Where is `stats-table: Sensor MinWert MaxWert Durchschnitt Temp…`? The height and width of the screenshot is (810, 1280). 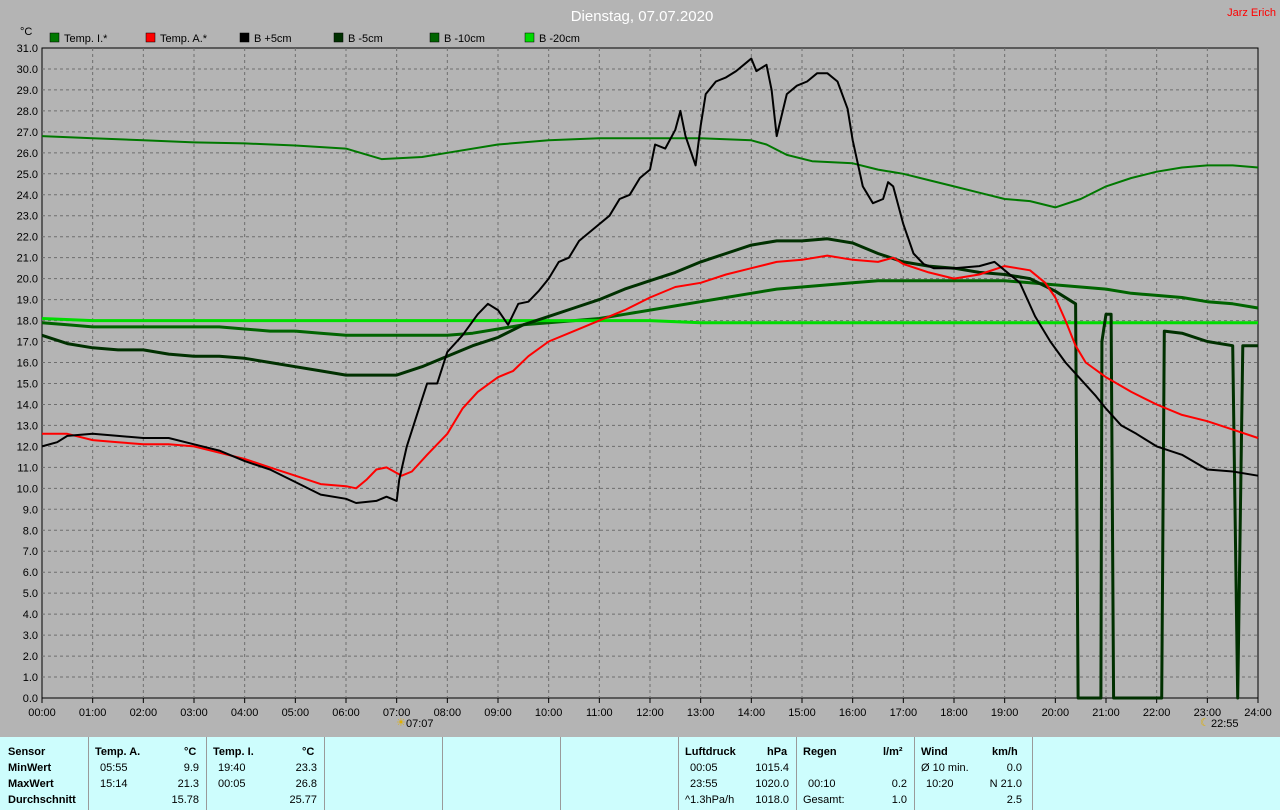
stats-table: Sensor MinWert MaxWert Durchschnitt Temp… is located at coordinates (640, 773).